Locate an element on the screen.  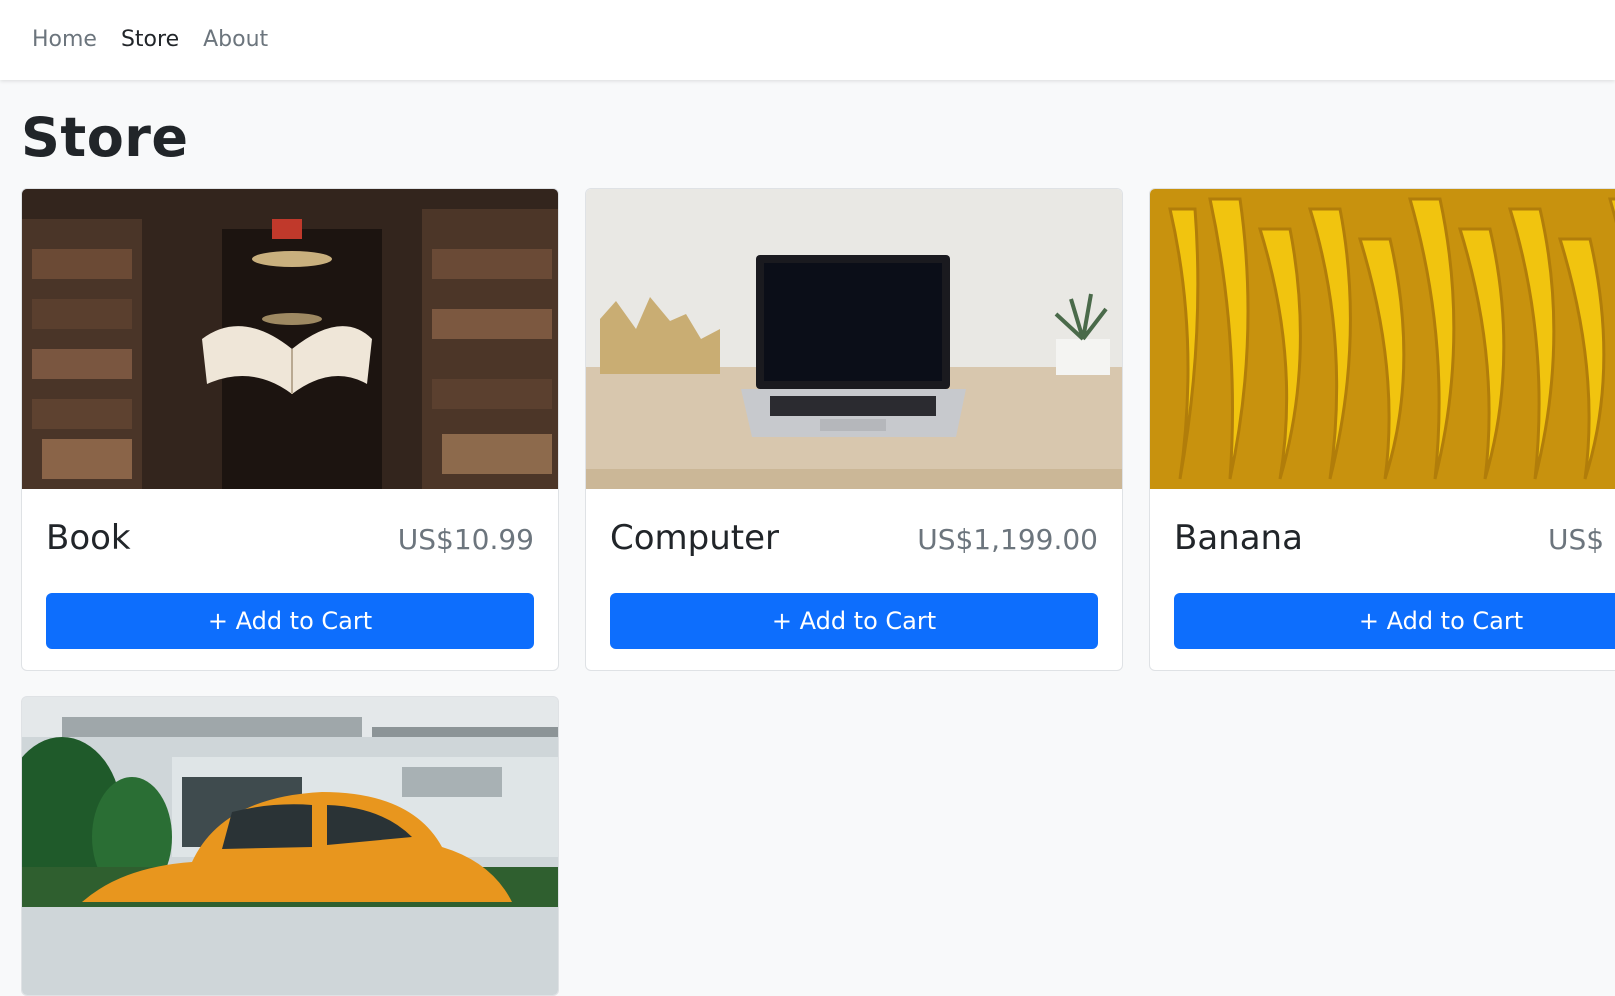
product-image-car is located at coordinates (290, 846).